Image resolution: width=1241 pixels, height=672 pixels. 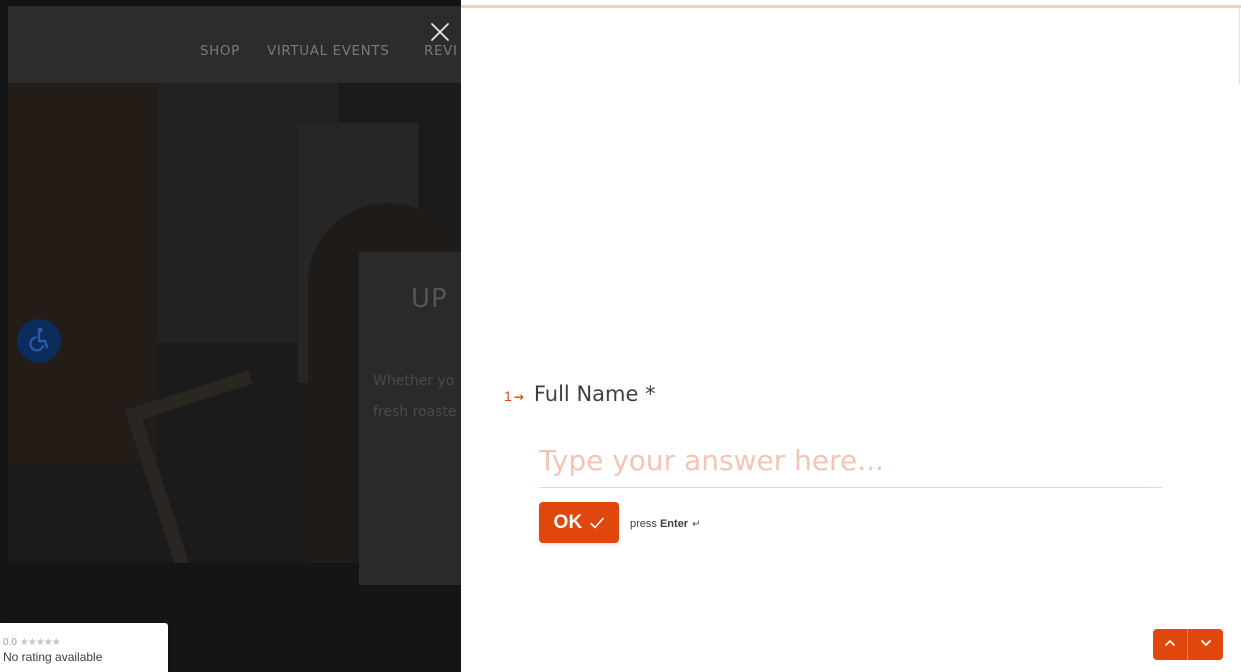 I want to click on panel-divider, so click(x=1239, y=46).